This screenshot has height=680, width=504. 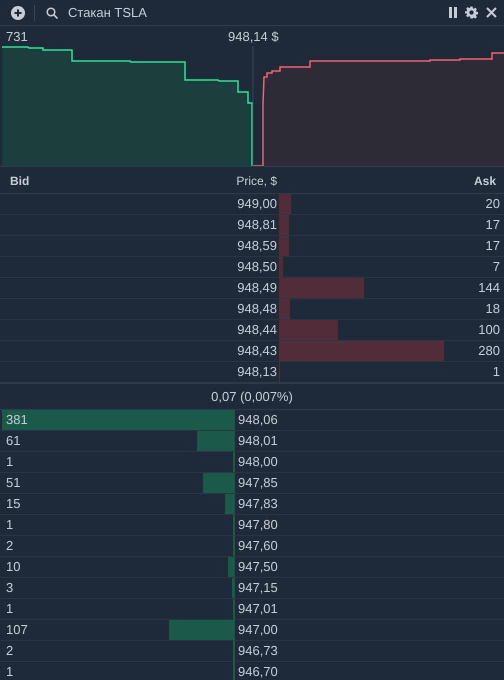 I want to click on ask-price: 949,00, so click(x=257, y=204).